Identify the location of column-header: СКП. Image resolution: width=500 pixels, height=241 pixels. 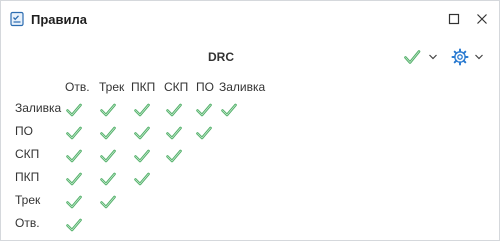
(176, 87).